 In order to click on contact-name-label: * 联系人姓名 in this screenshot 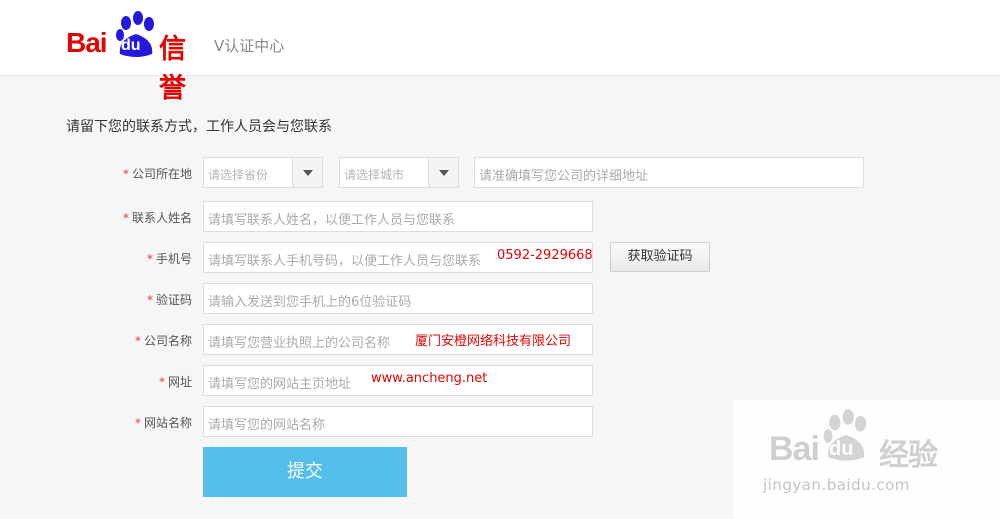, I will do `click(157, 218)`.